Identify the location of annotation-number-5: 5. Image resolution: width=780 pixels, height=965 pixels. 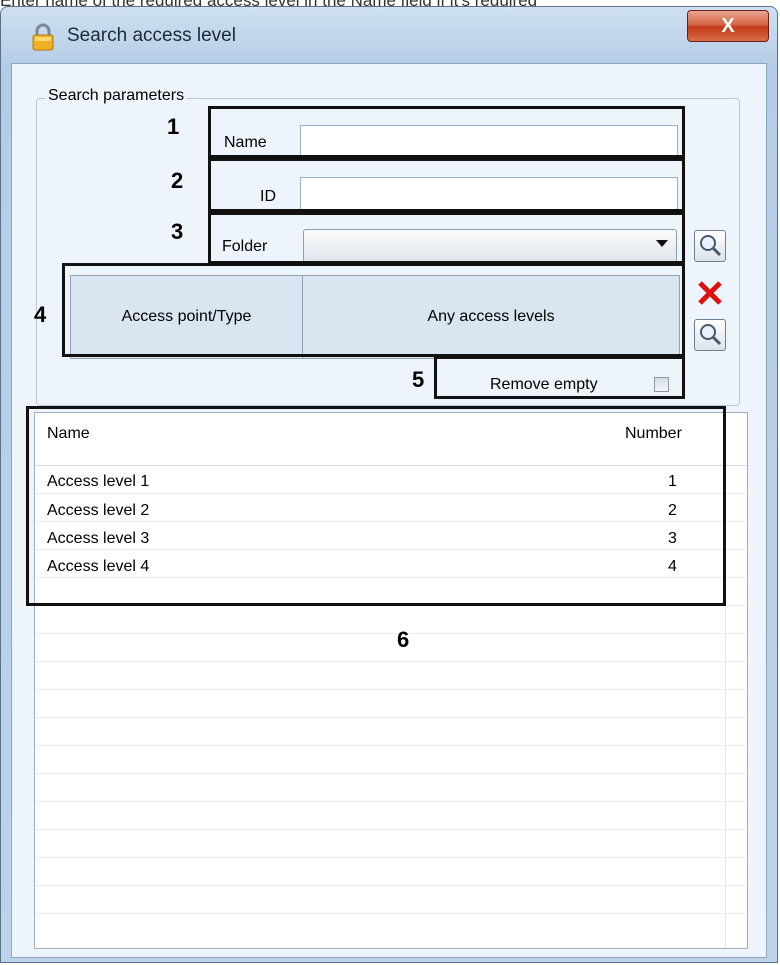
(418, 379).